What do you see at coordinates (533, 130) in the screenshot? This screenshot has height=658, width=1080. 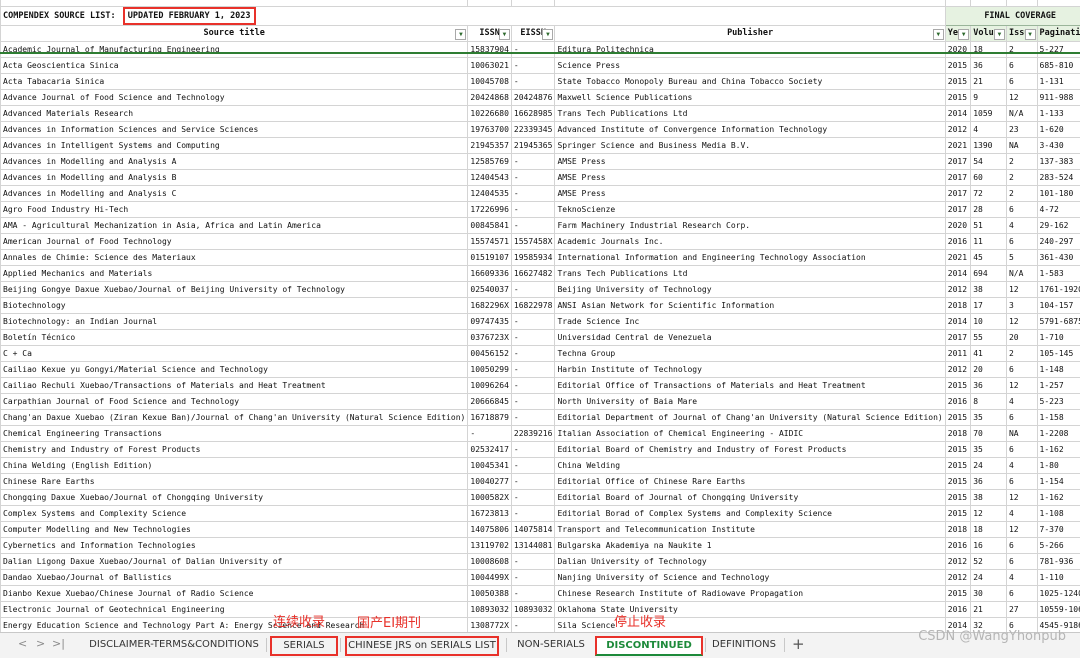 I see `cell-eissn: 22339345` at bounding box center [533, 130].